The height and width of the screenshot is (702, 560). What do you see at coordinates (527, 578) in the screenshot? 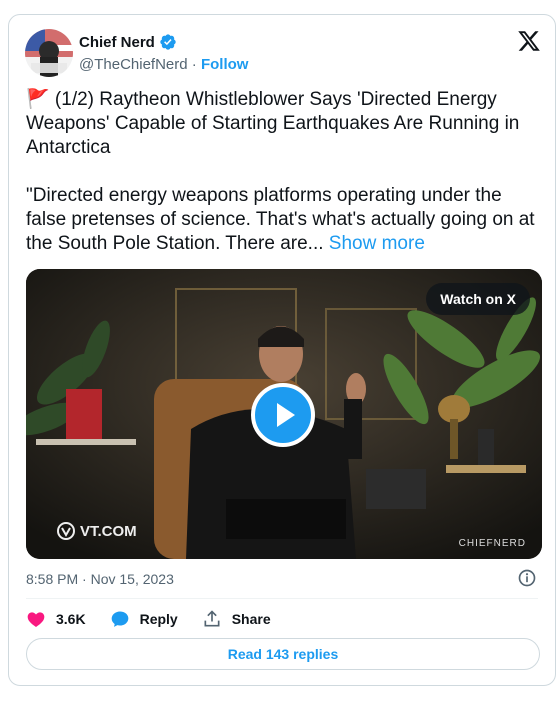
I see `info-icon` at bounding box center [527, 578].